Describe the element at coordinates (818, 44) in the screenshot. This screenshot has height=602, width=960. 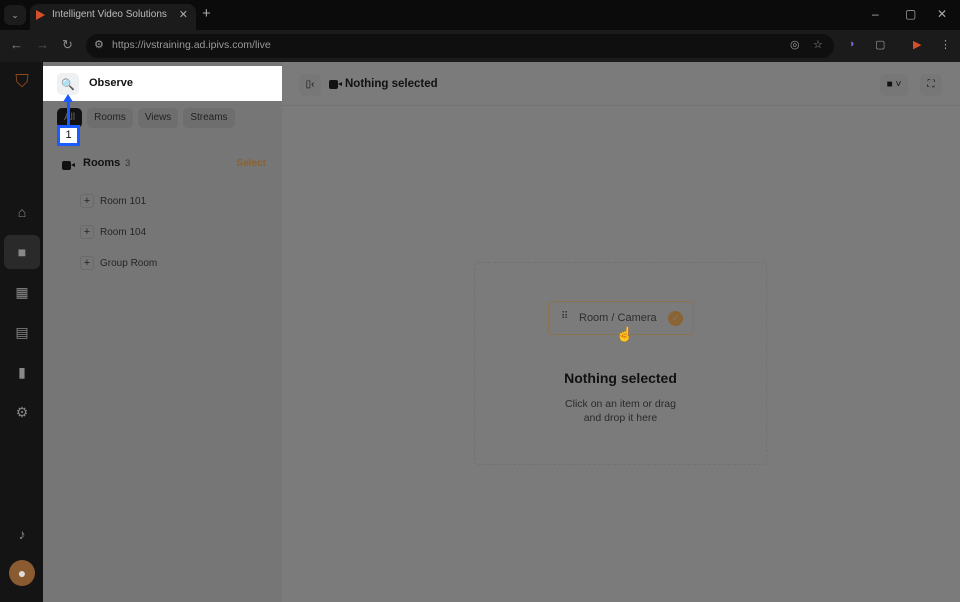
I see `star-icon: ☆` at that location.